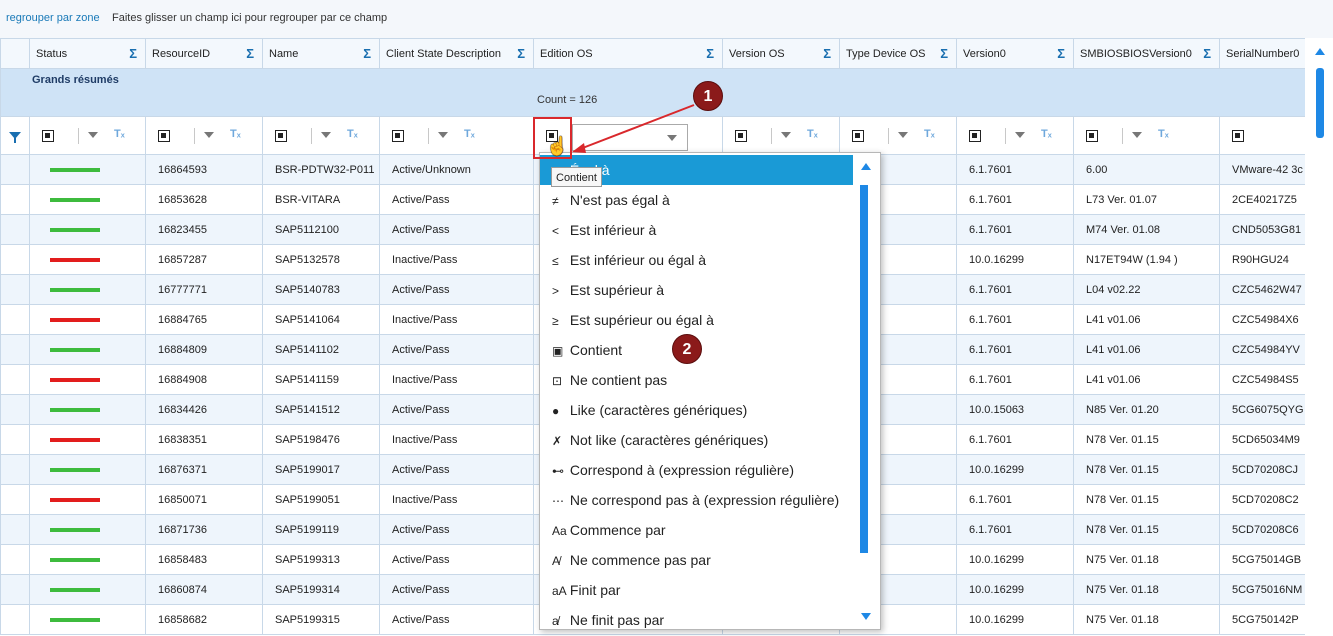  What do you see at coordinates (687, 349) in the screenshot?
I see `annotation-badge-2: 2` at bounding box center [687, 349].